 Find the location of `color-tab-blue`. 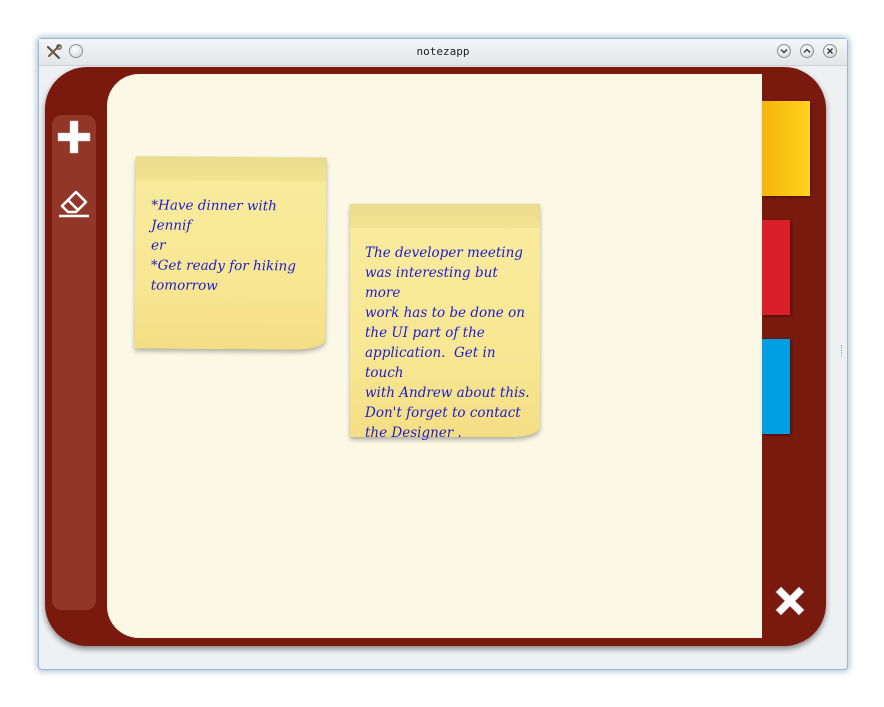

color-tab-blue is located at coordinates (776, 386).